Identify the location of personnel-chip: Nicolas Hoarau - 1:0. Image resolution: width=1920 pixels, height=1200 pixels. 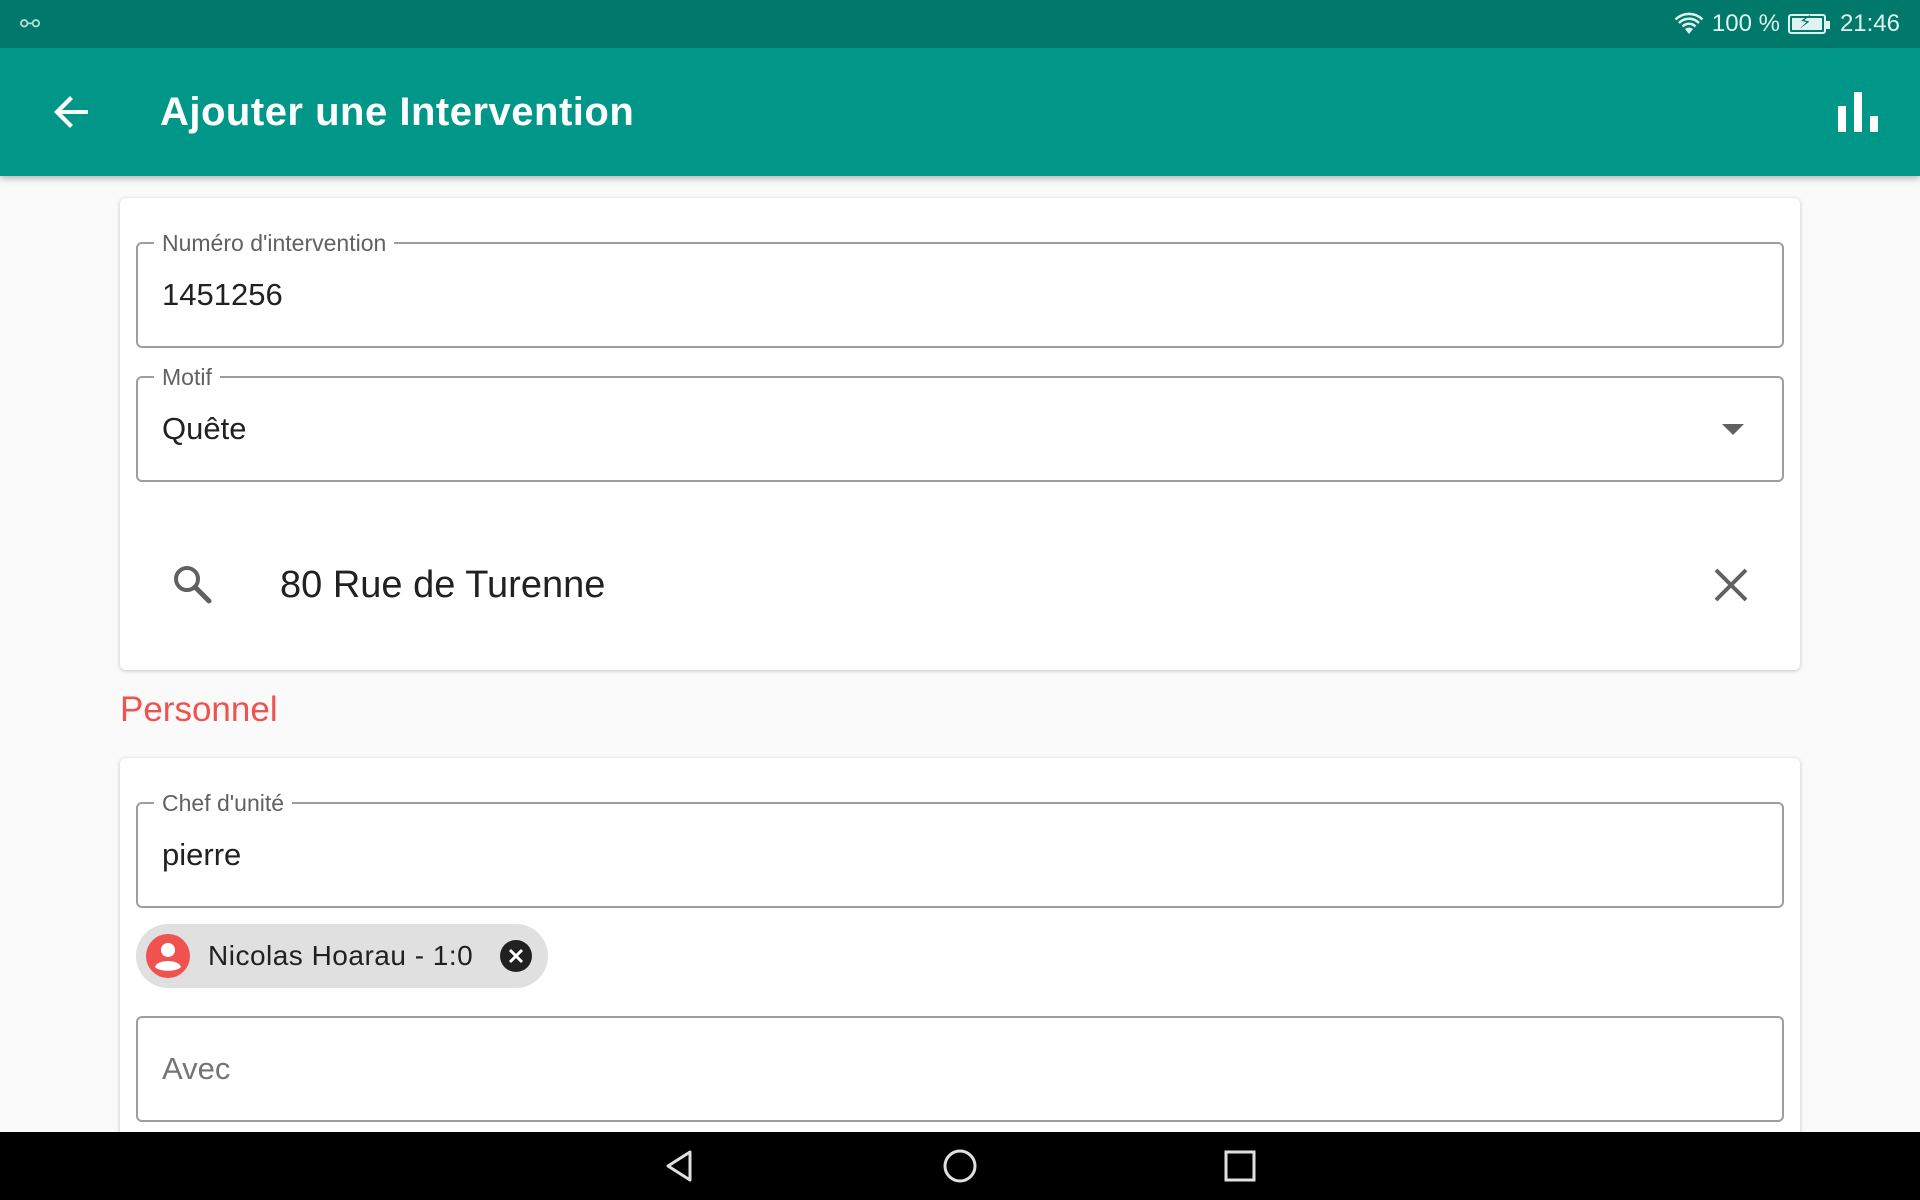
(342, 956).